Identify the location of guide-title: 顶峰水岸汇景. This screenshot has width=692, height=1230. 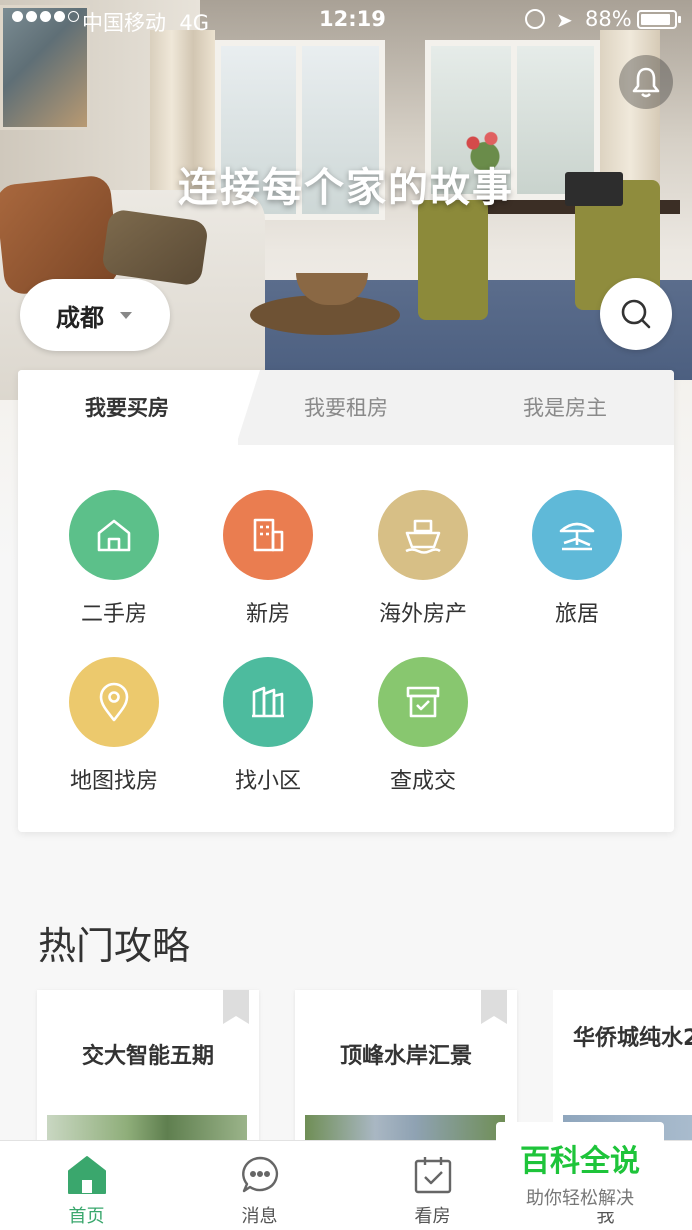
(405, 1056).